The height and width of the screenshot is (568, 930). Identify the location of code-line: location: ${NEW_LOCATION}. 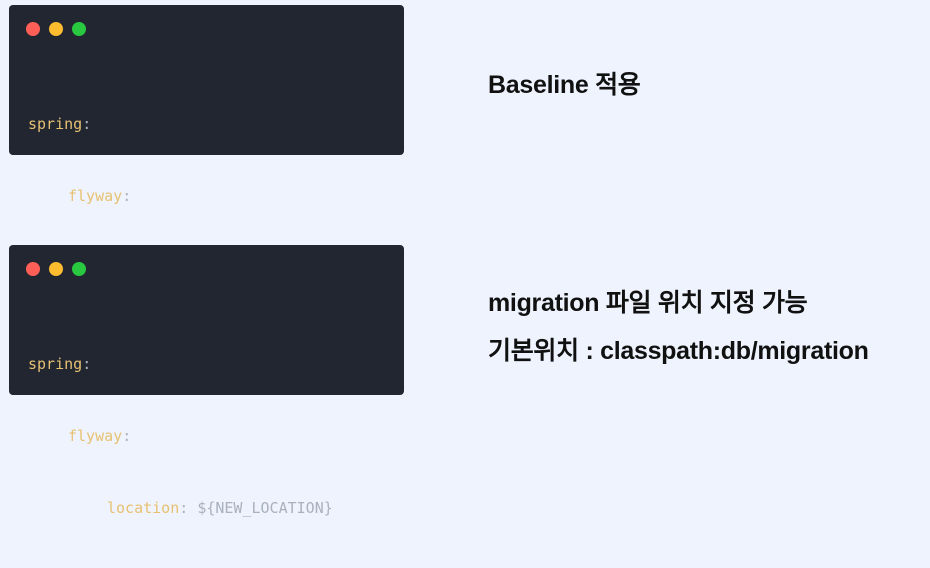
(180, 508).